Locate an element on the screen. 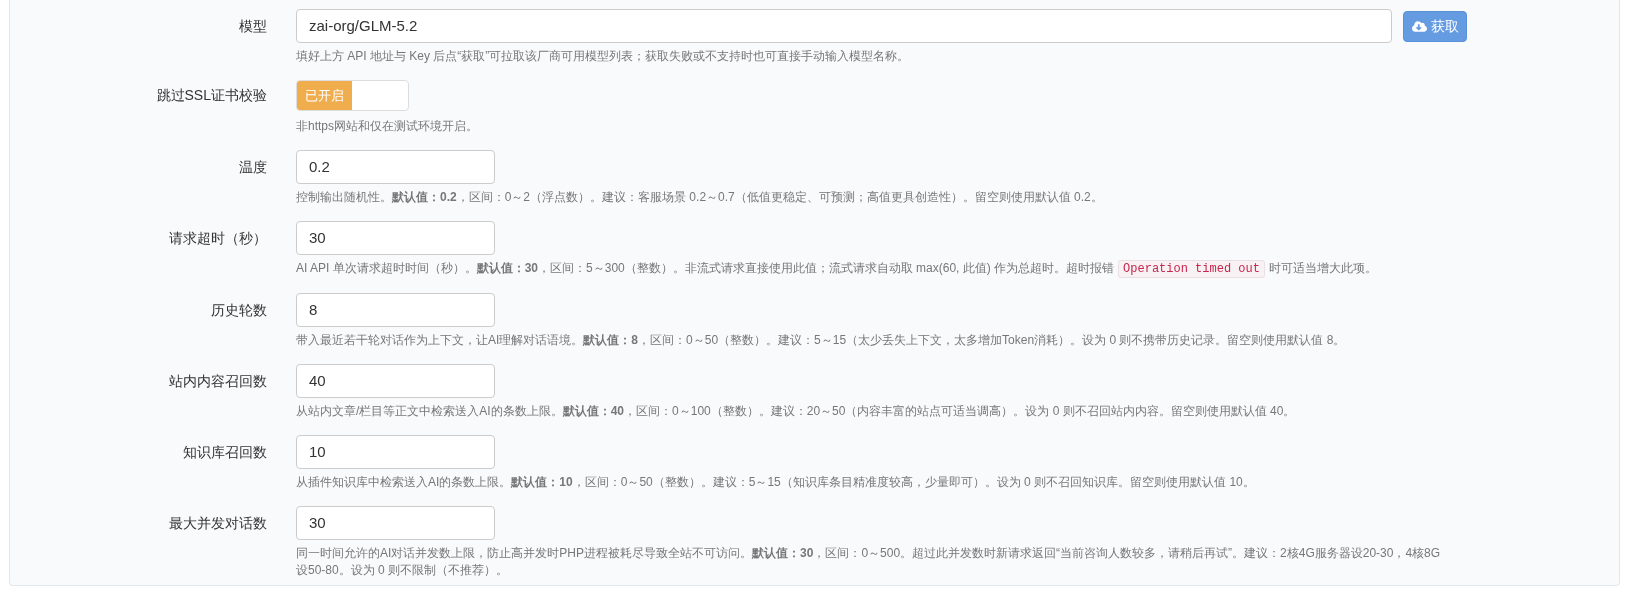 This screenshot has width=1629, height=606. field-label: 历史轮数 is located at coordinates (239, 310).